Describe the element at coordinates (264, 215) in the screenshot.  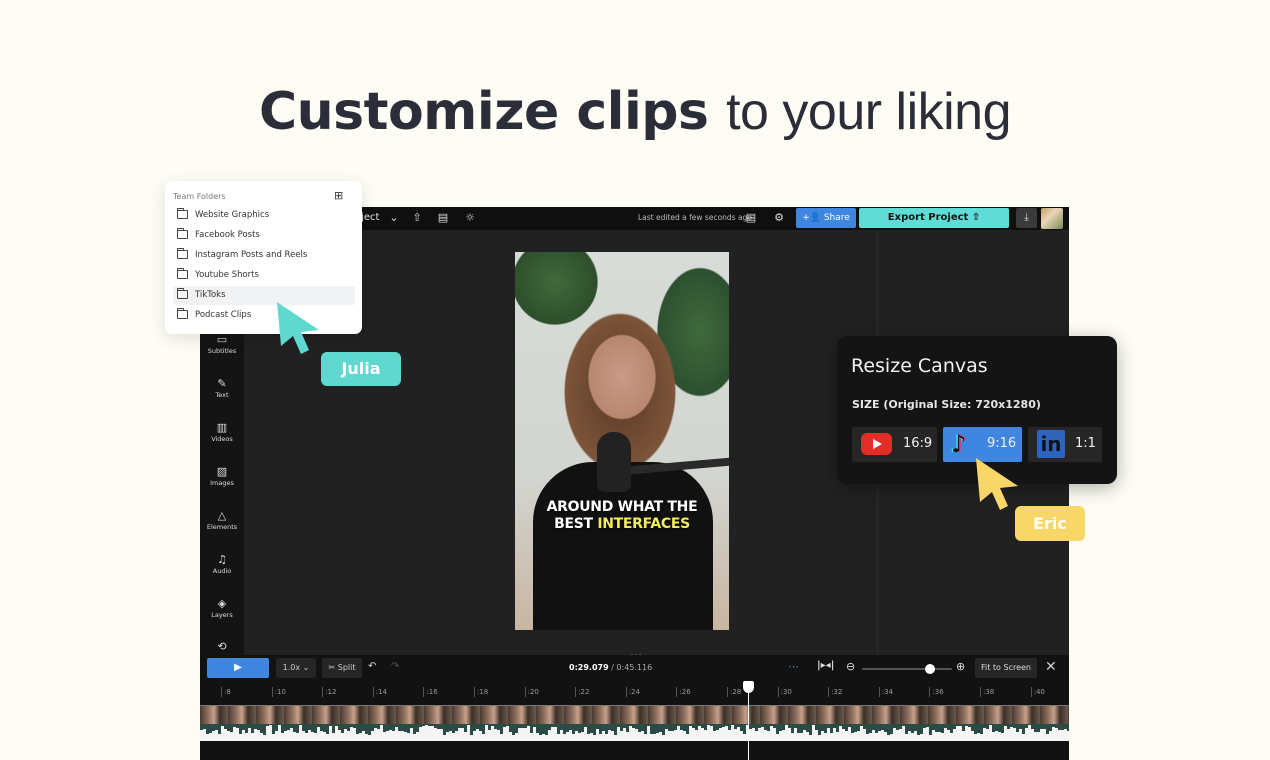
I see `folder-item: Website Graphics` at that location.